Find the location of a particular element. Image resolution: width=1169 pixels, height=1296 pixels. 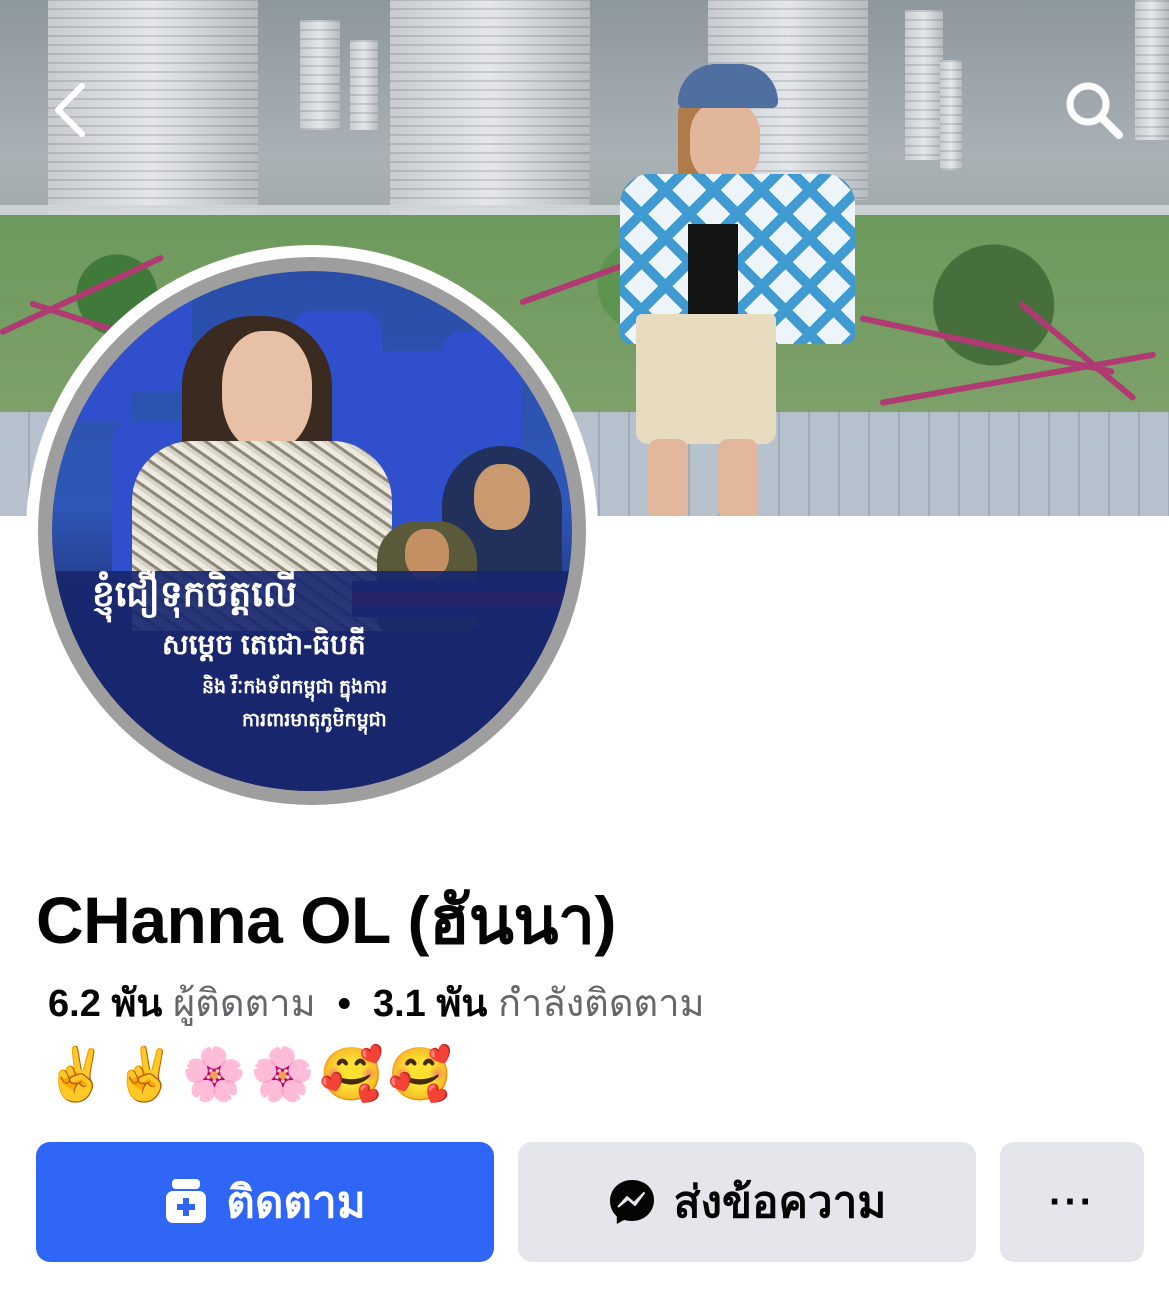

search-icon is located at coordinates (1094, 110).